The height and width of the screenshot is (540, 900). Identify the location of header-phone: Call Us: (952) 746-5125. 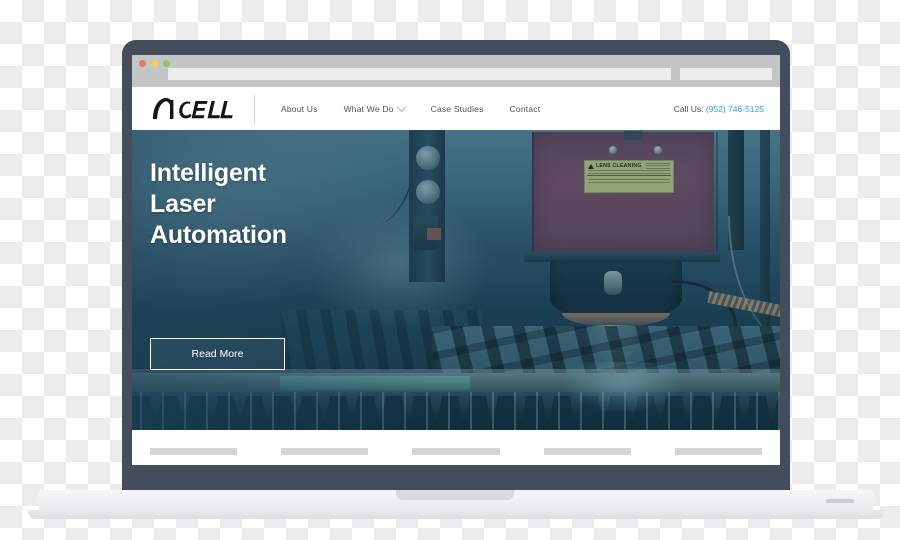
(719, 109).